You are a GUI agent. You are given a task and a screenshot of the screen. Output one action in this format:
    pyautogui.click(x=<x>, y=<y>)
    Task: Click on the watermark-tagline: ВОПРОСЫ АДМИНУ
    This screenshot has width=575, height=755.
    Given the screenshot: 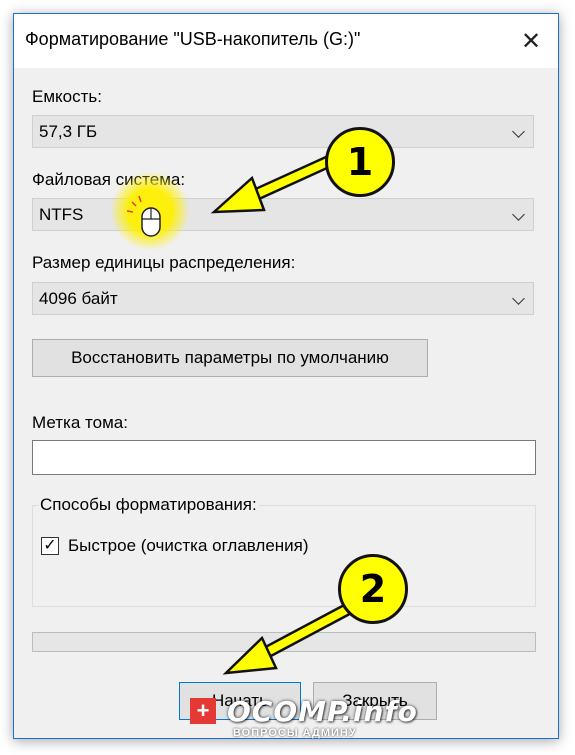 What is the action you would take?
    pyautogui.click(x=295, y=733)
    